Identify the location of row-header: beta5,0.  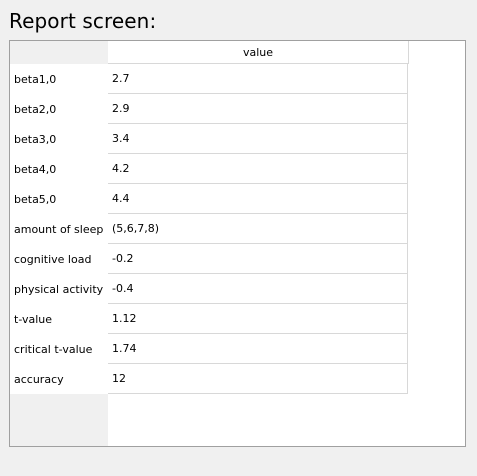
(59, 199).